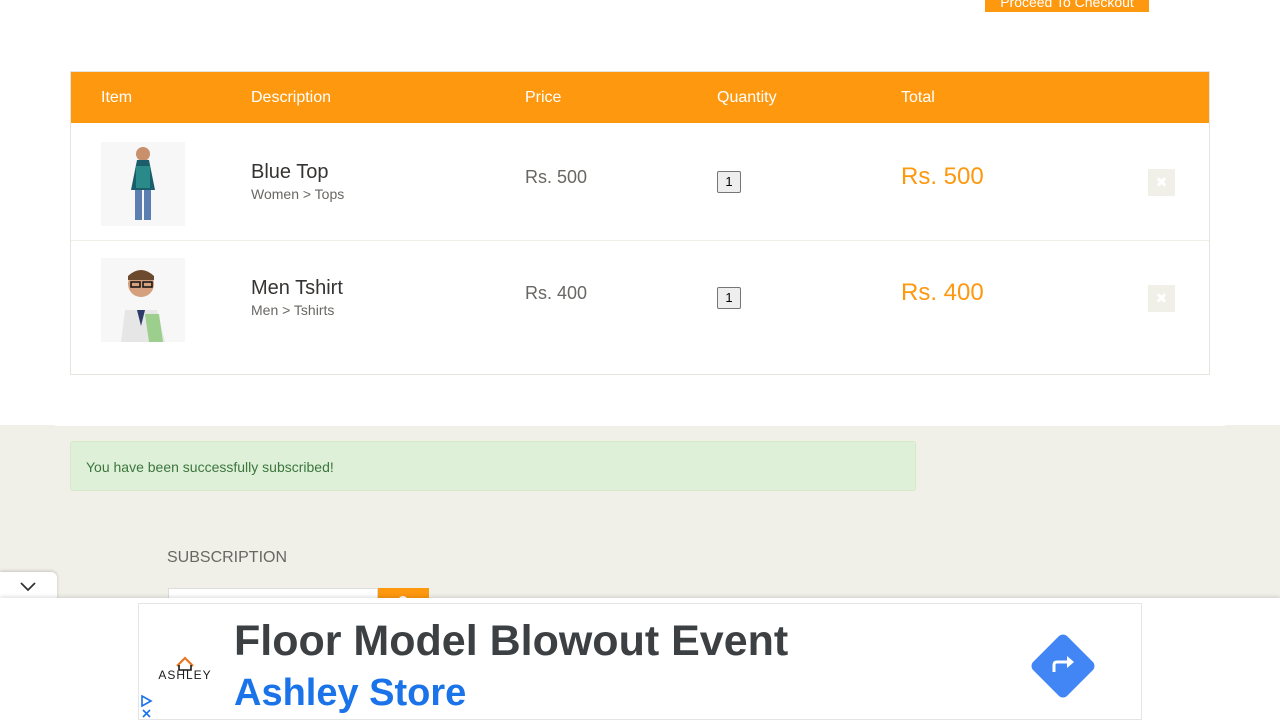 The height and width of the screenshot is (720, 1280). I want to click on header-item: Item, so click(117, 97).